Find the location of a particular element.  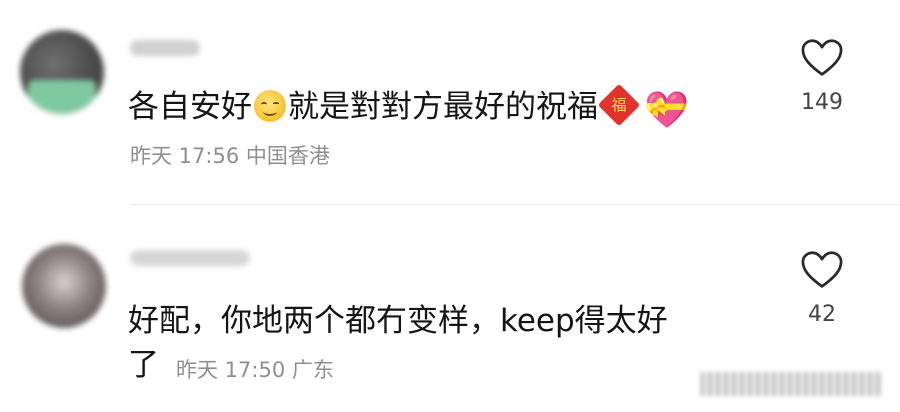

heart-gift-icon: 💝 is located at coordinates (666, 110).